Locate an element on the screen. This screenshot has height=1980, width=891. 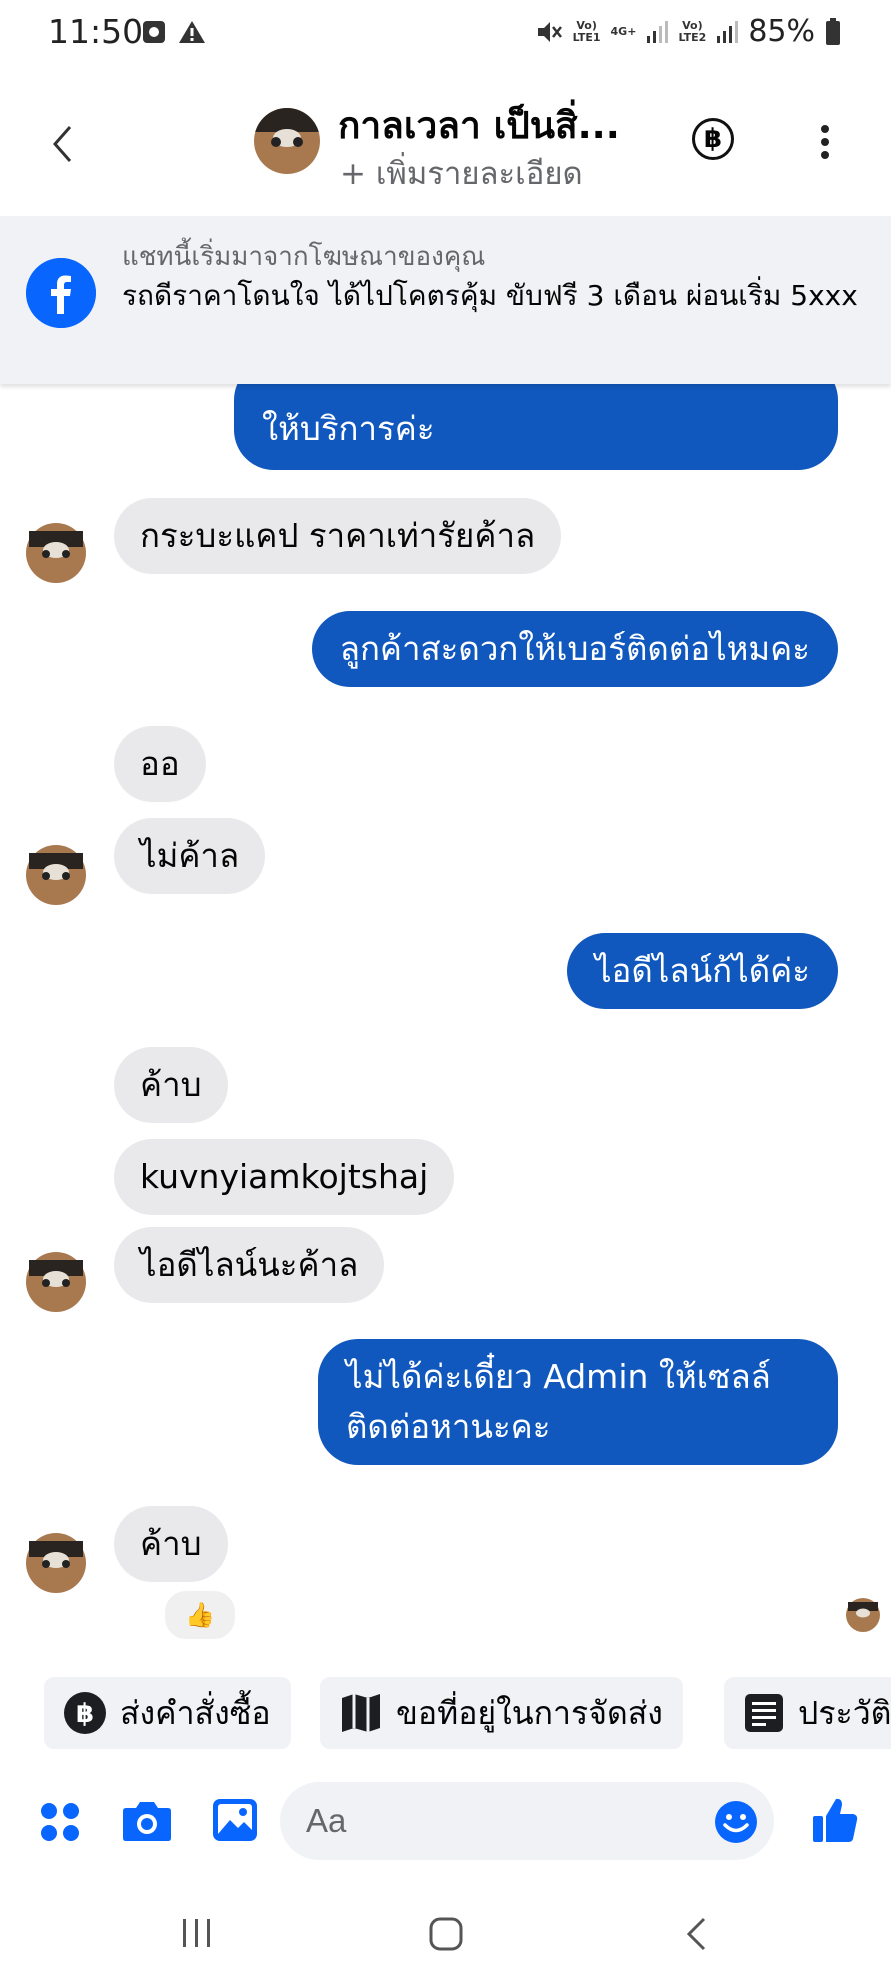
network-lte2: Vo) LTE2 is located at coordinates (692, 31).